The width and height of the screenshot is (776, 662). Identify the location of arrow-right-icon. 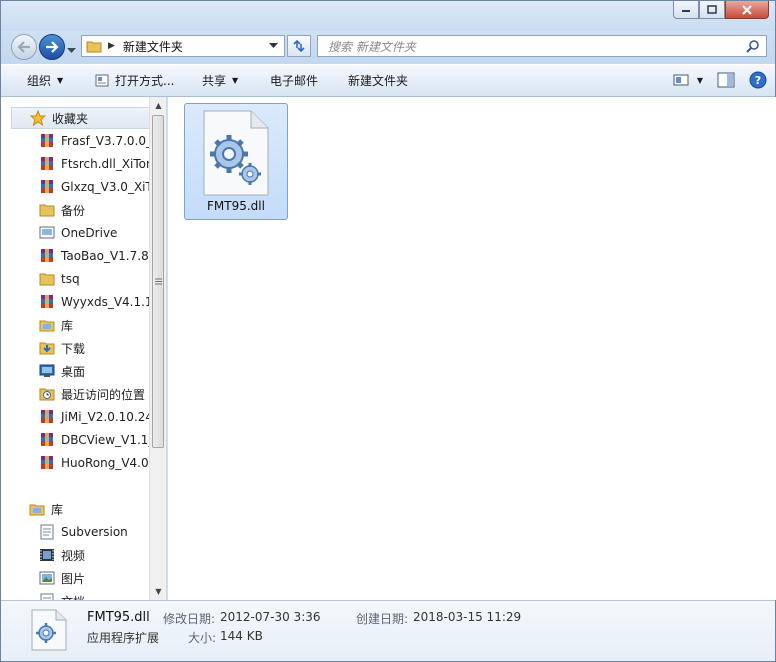
(52, 47).